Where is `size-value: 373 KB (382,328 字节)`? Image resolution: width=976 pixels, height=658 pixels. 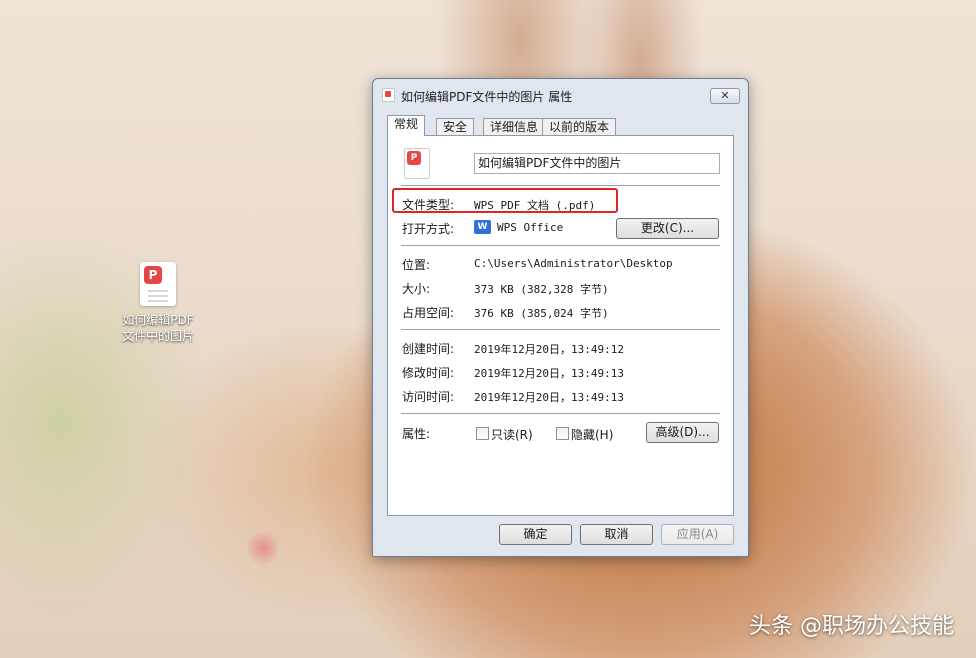
size-value: 373 KB (382,328 字节) is located at coordinates (541, 289).